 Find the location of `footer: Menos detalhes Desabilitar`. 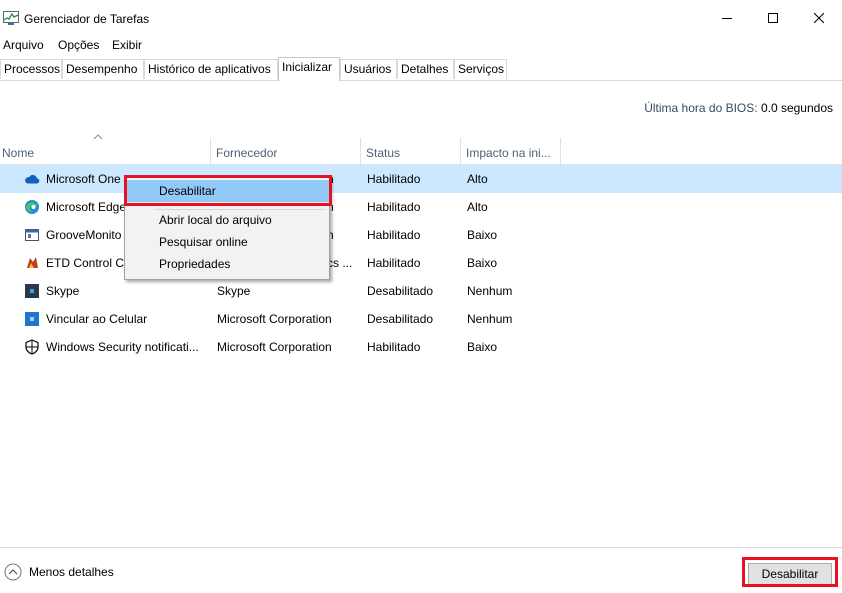

footer: Menos detalhes Desabilitar is located at coordinates (421, 570).